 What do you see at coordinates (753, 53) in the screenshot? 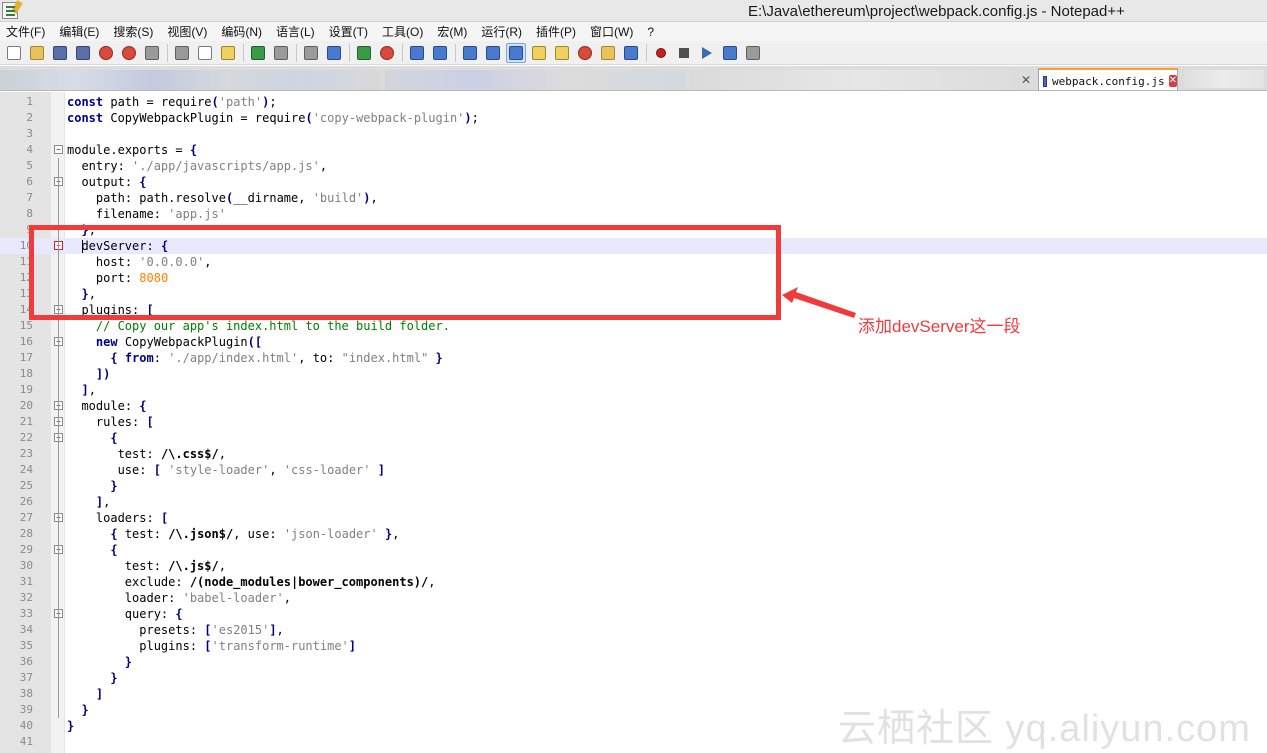
I see `save-macro-button` at bounding box center [753, 53].